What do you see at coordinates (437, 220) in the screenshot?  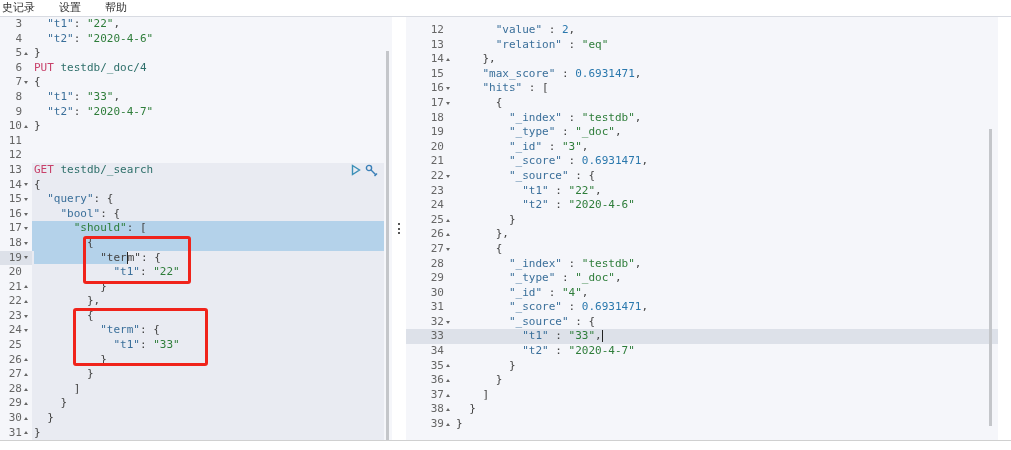 I see `line-number: 25` at bounding box center [437, 220].